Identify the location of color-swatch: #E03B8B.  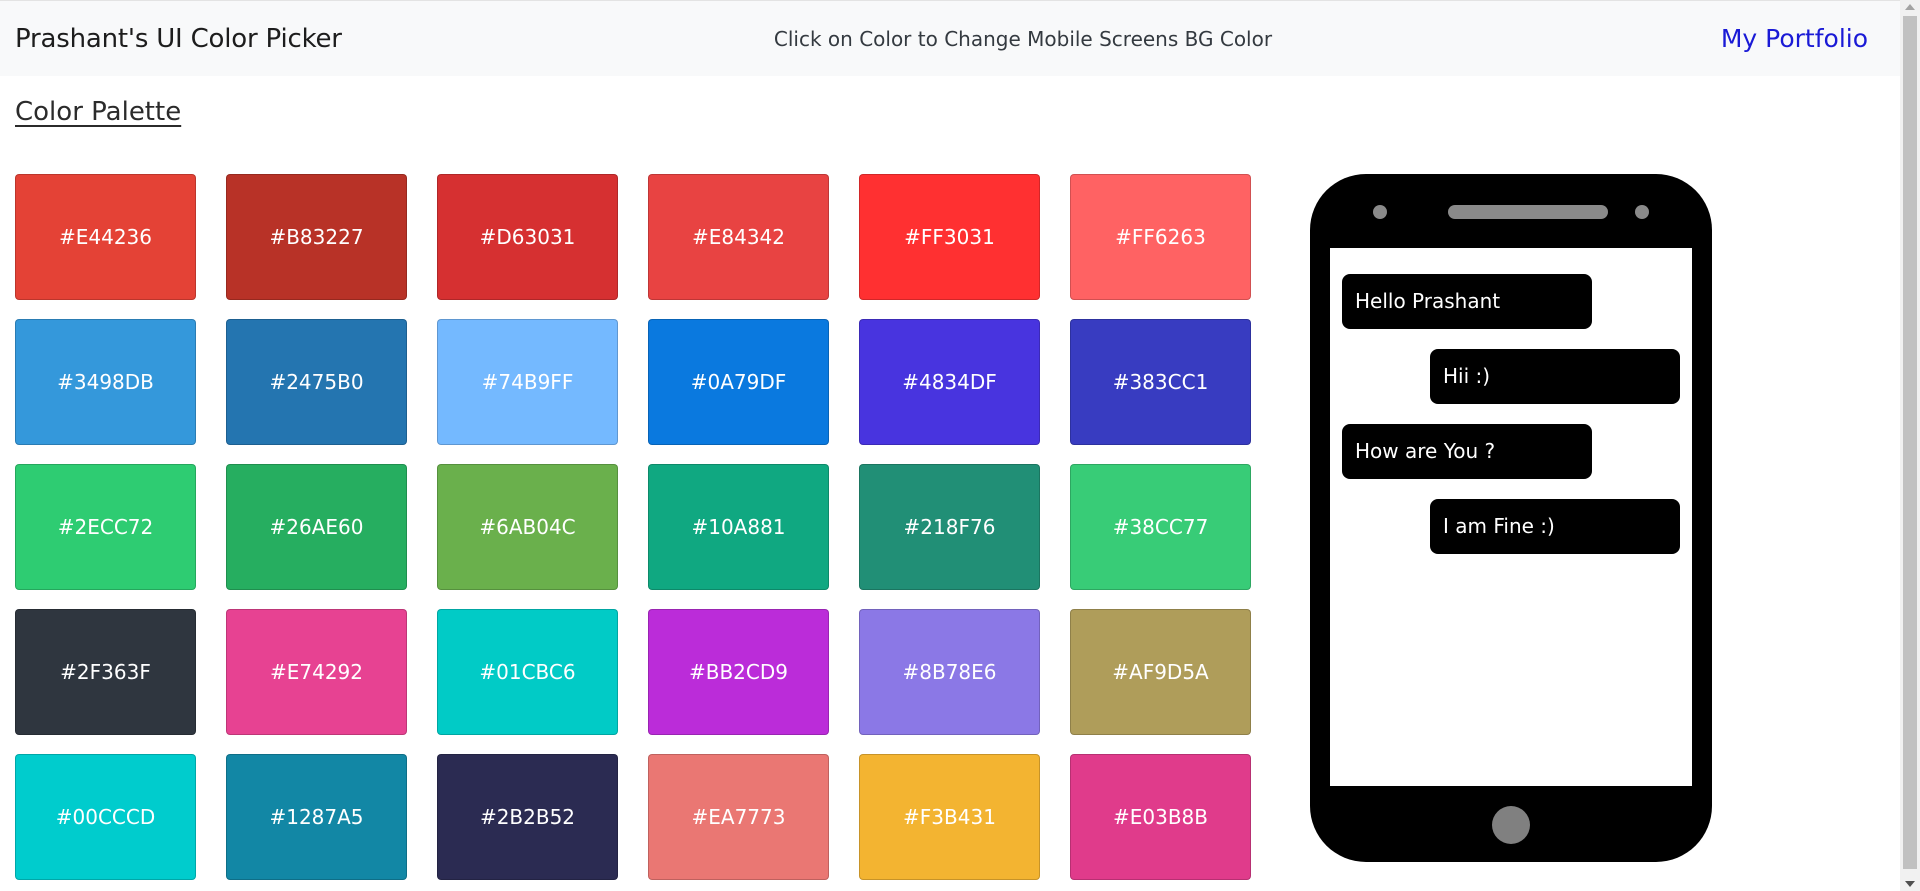
(1160, 817).